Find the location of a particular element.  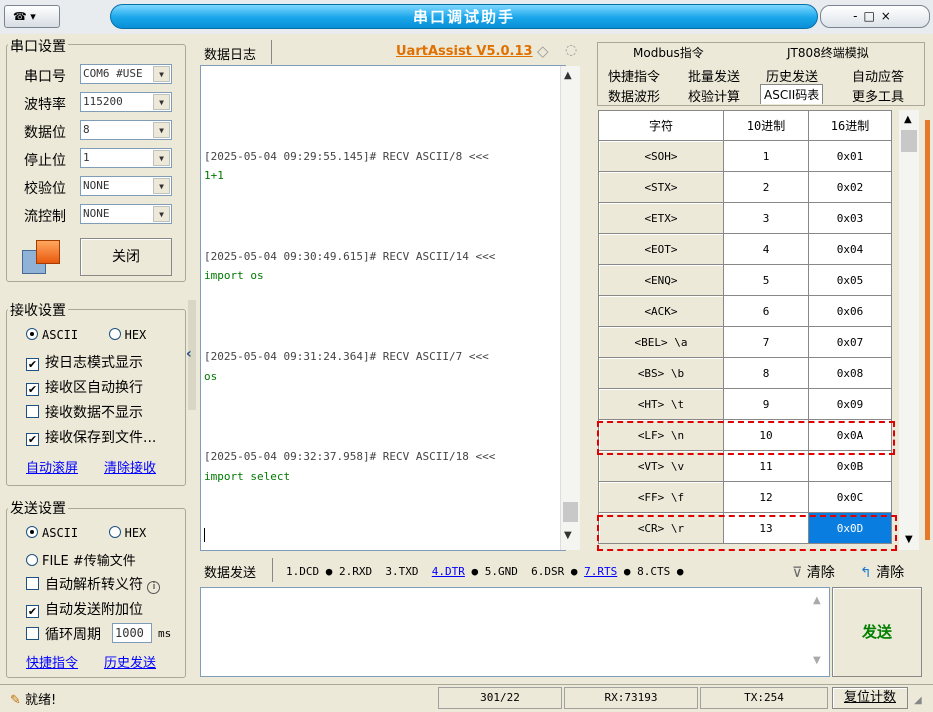

chat-icon: ◌ is located at coordinates (571, 50).